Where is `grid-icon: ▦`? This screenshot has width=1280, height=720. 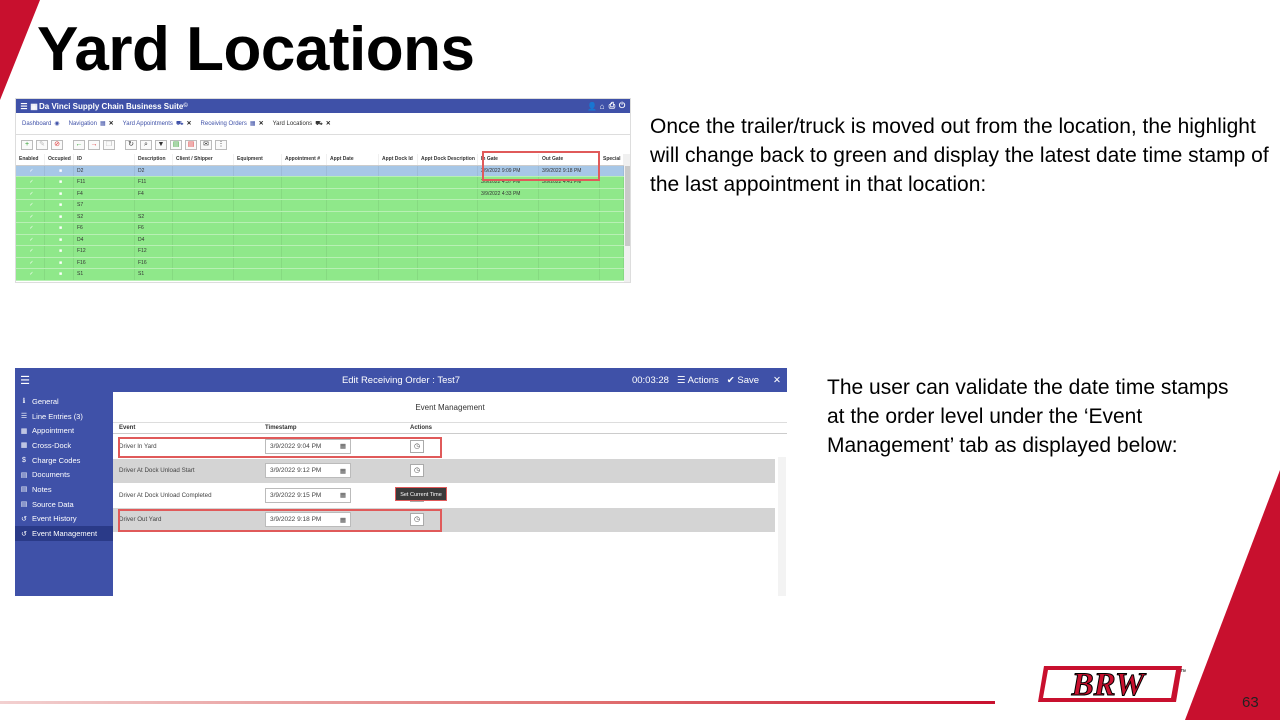 grid-icon: ▦ is located at coordinates (34, 106).